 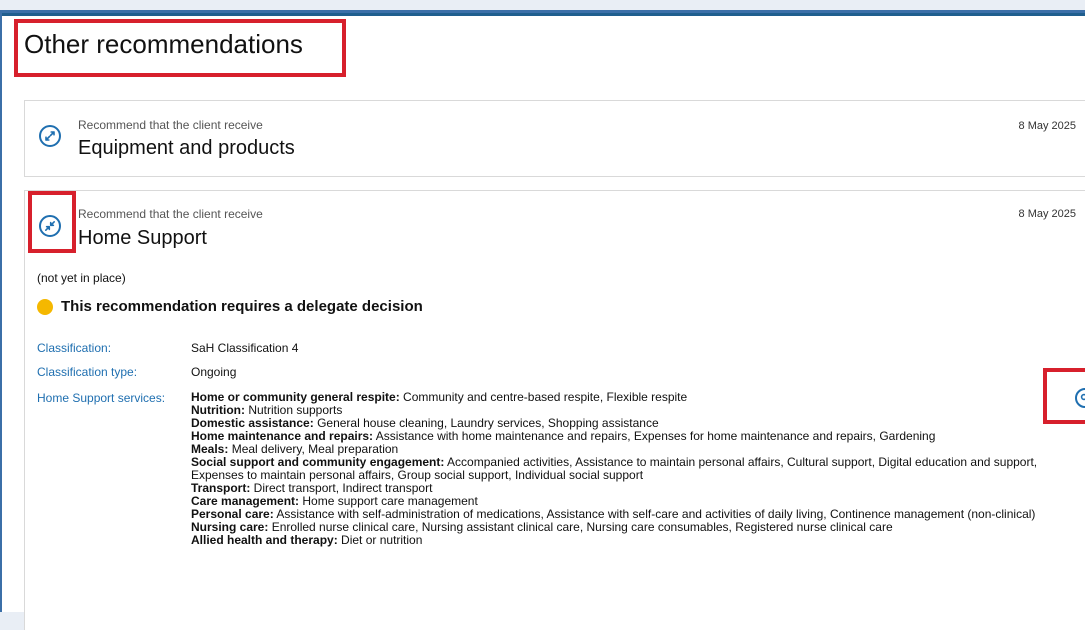 I want to click on classification-type-label: Classification type:, so click(x=87, y=372).